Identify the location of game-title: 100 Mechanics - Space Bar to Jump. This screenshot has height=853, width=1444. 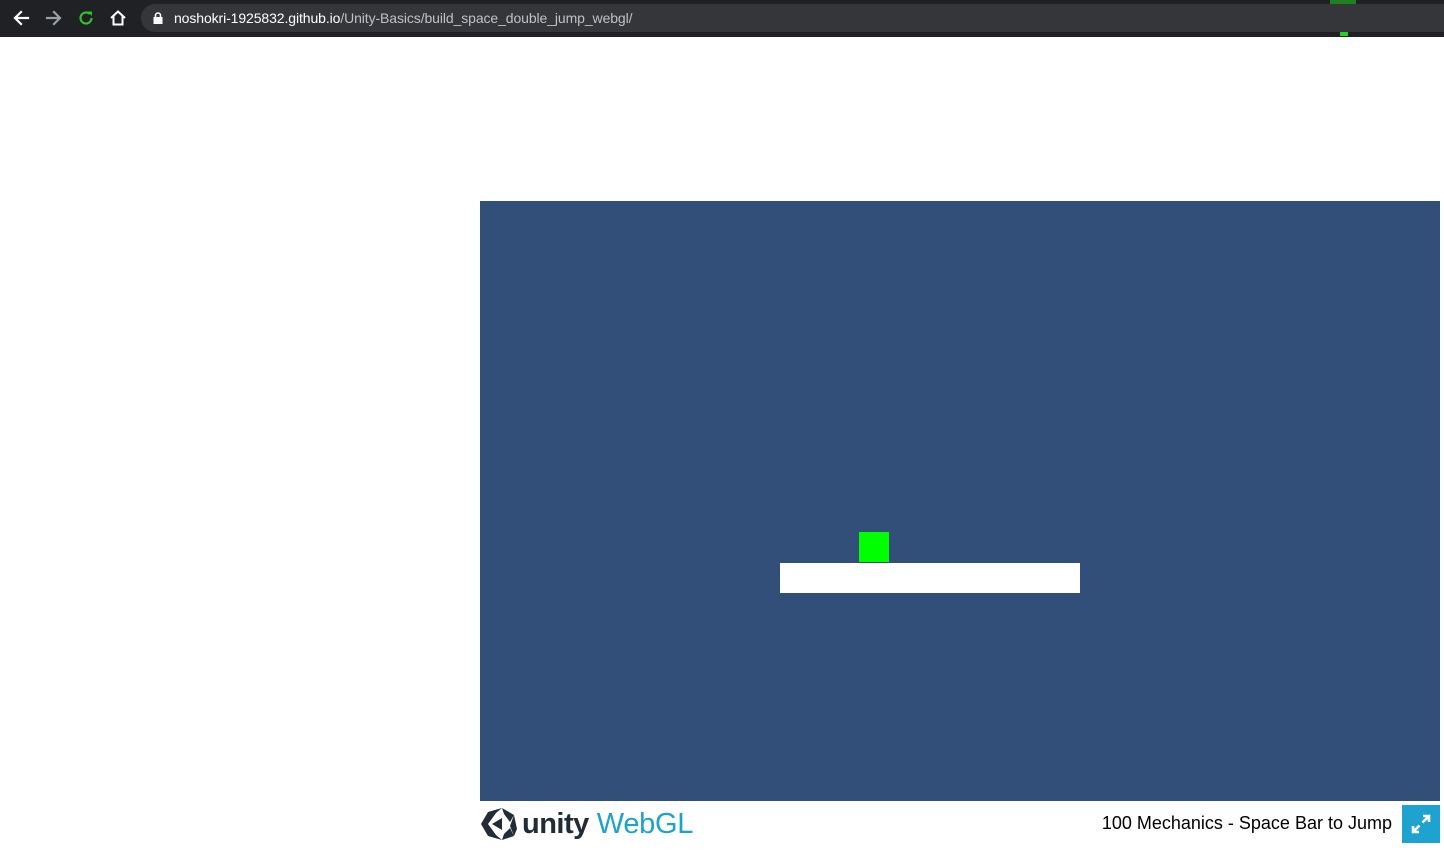
(1246, 823).